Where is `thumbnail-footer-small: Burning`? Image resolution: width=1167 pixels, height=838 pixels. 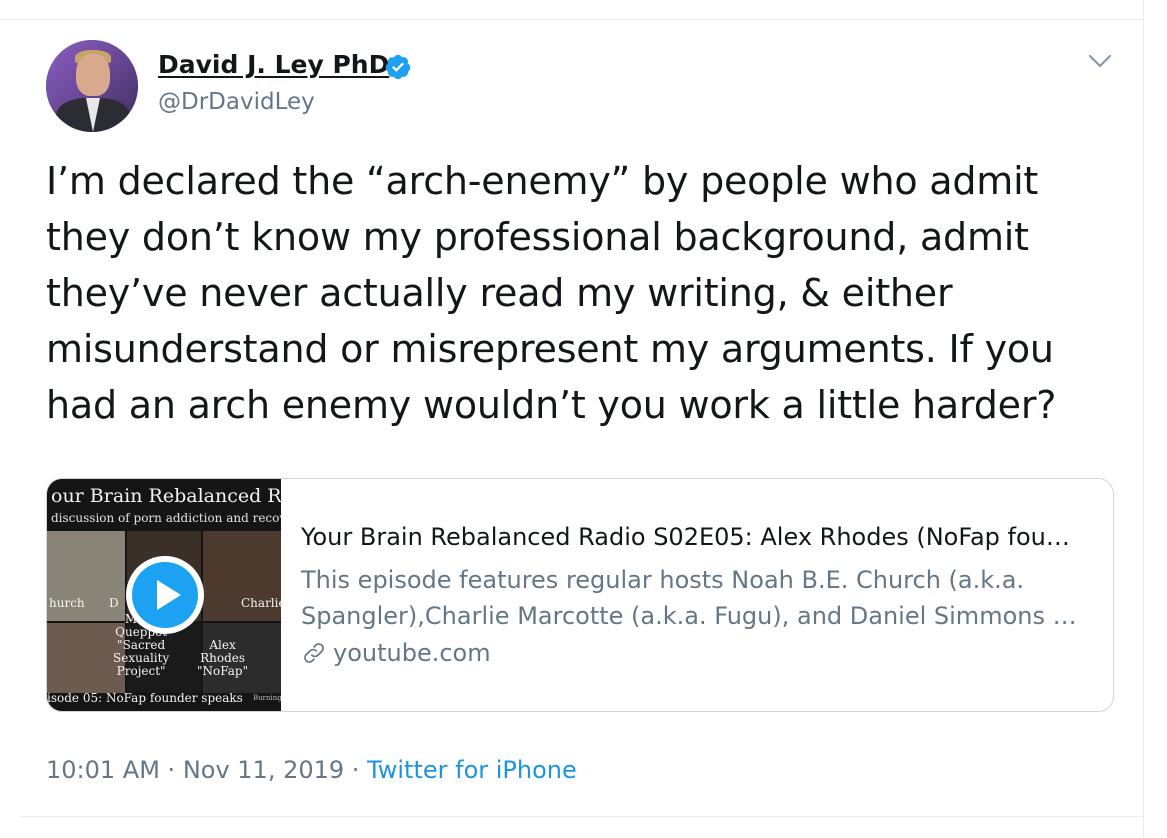
thumbnail-footer-small: Burning is located at coordinates (267, 698).